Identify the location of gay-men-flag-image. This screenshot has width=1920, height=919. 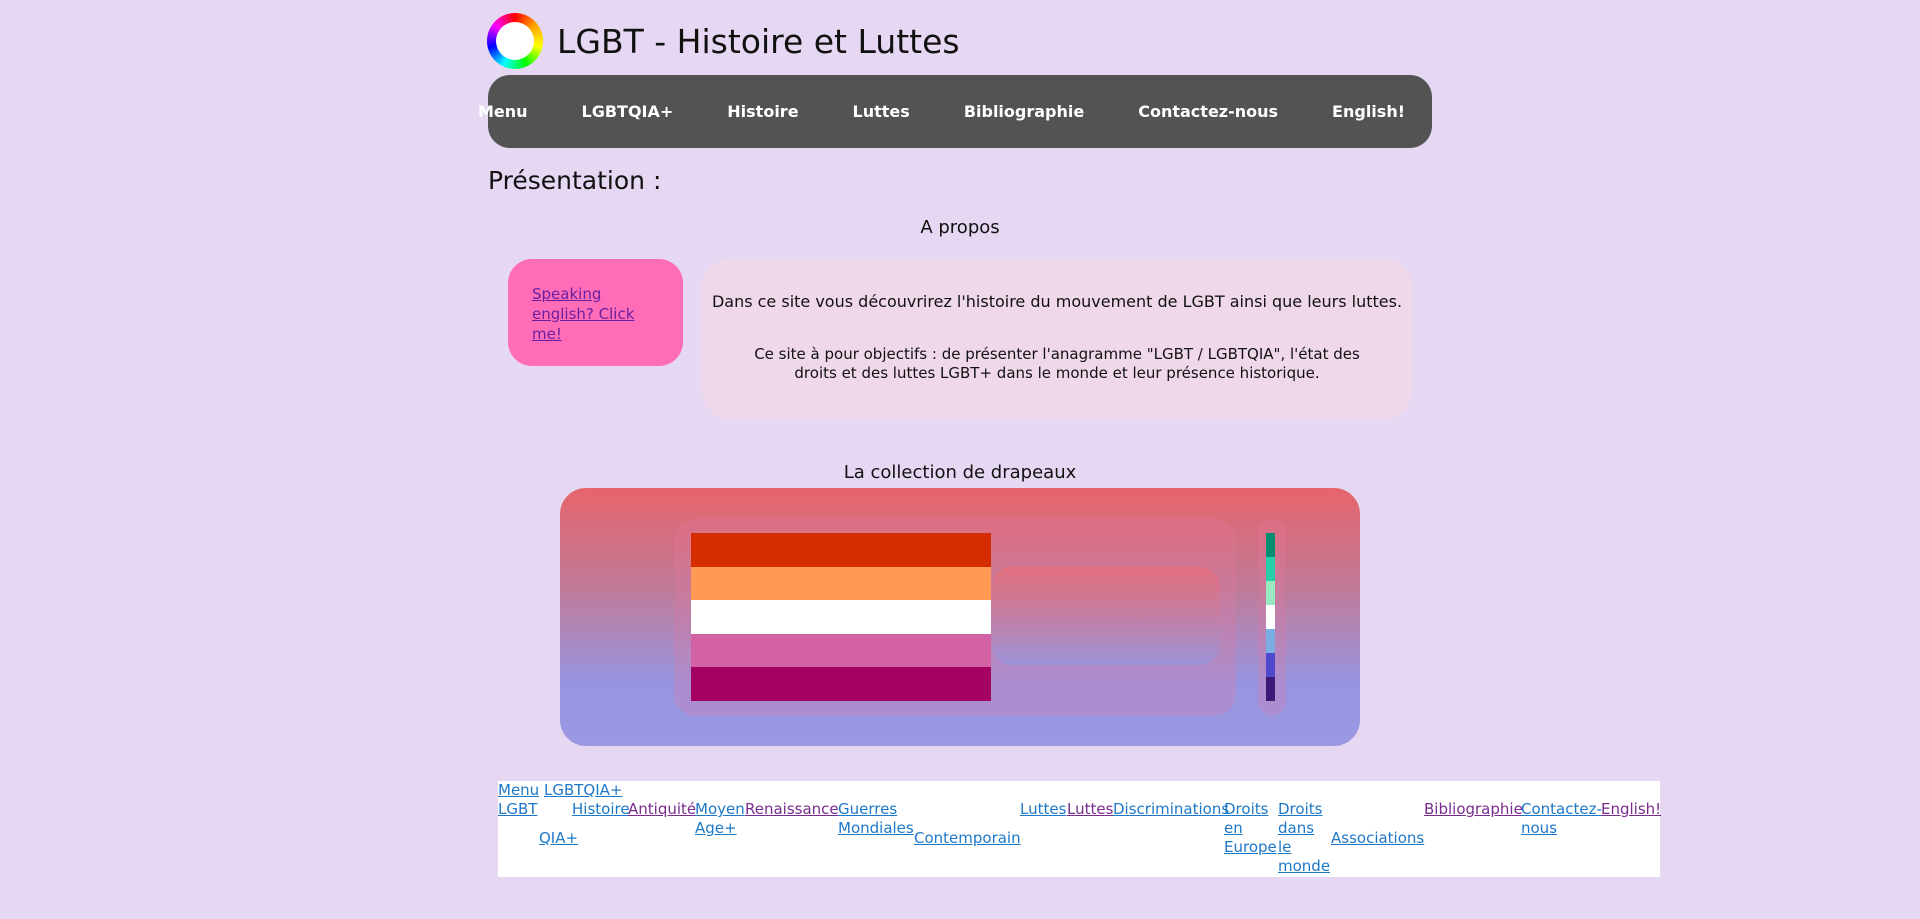
(1270, 617).